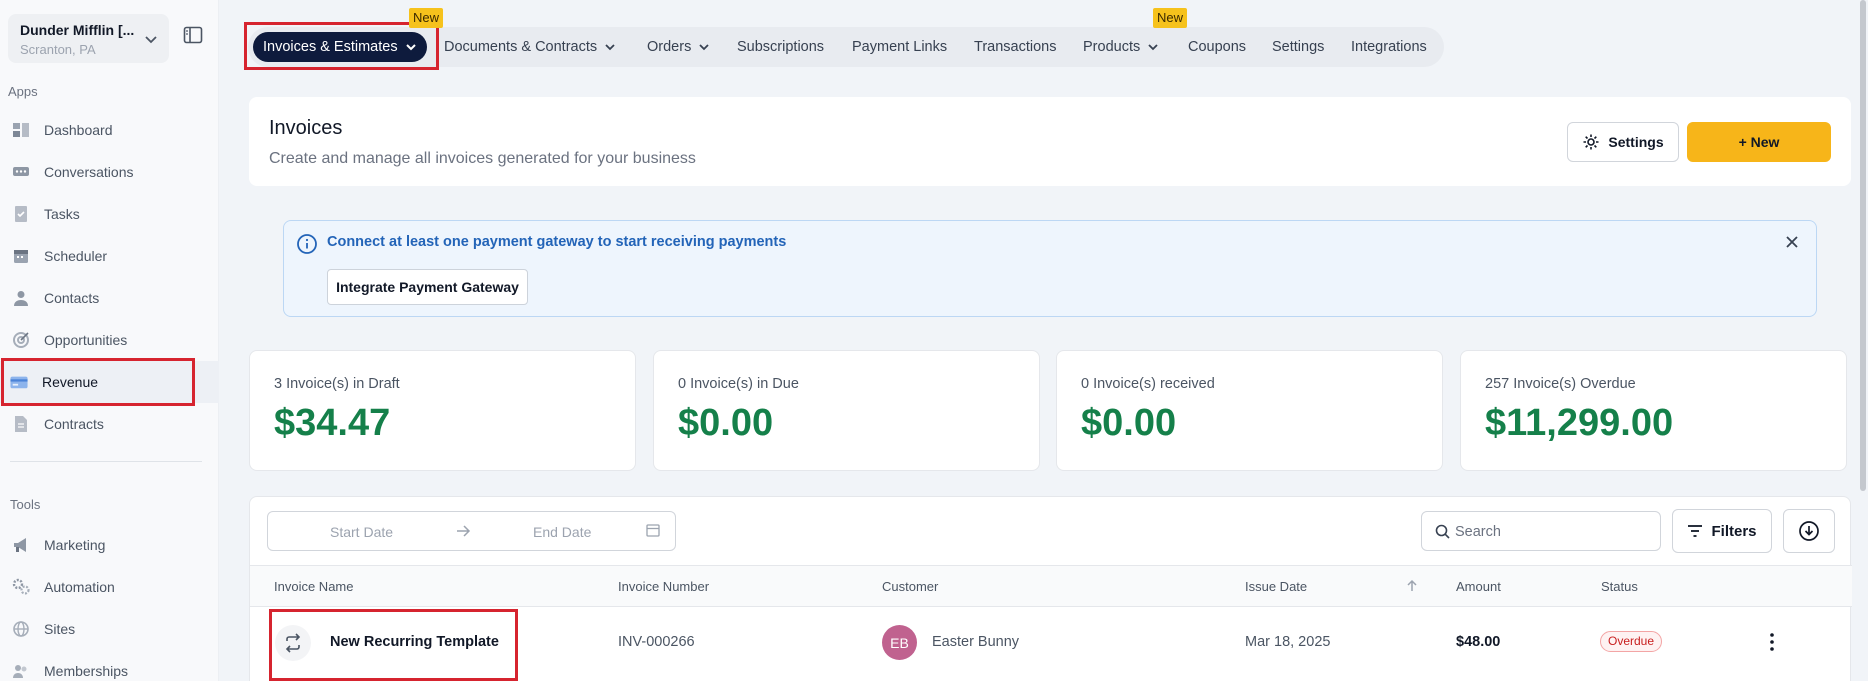 This screenshot has height=681, width=1868. Describe the element at coordinates (899, 642) in the screenshot. I see `avatar: EB` at that location.